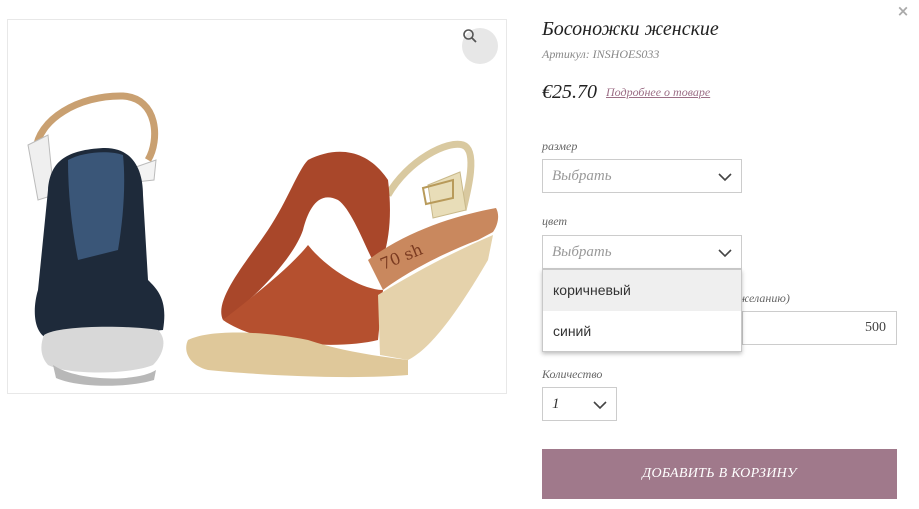 This screenshot has height=509, width=919. I want to click on color-select-value: Выбрать, so click(582, 252).